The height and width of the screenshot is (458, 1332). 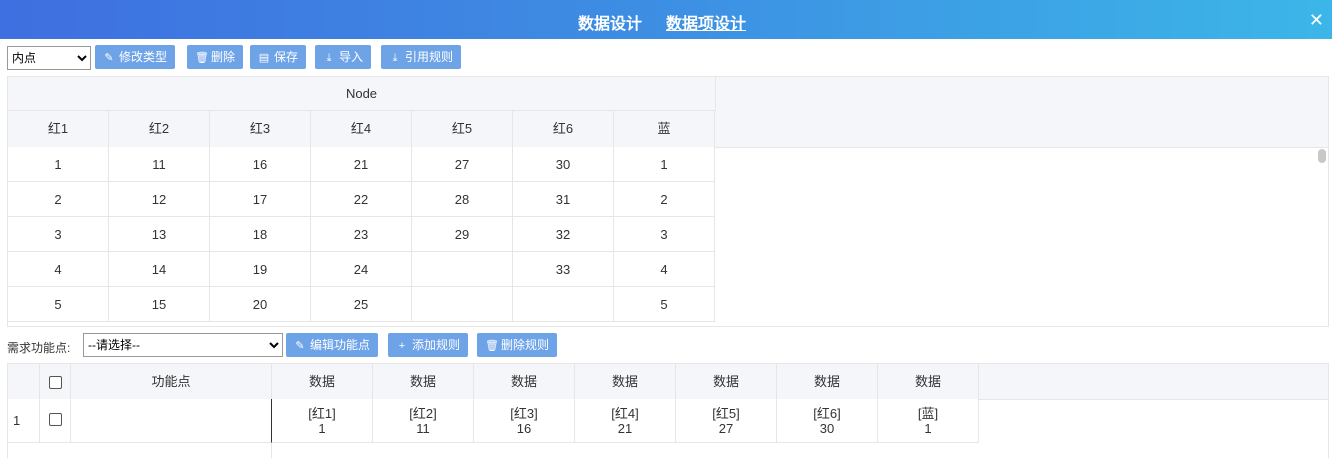 I want to click on reference-rule-label: 引用规则, so click(x=429, y=57).